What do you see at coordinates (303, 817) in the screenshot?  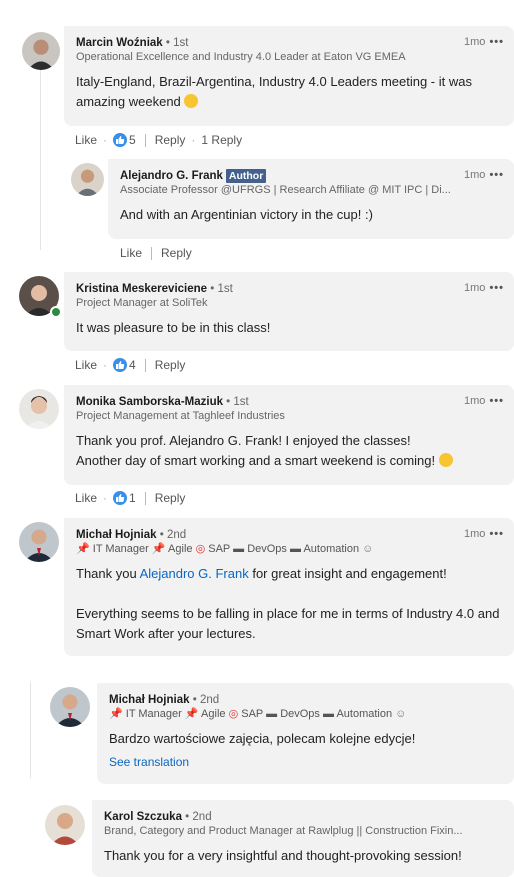 I see `commenter-name: Karol Szczuka • 2nd` at bounding box center [303, 817].